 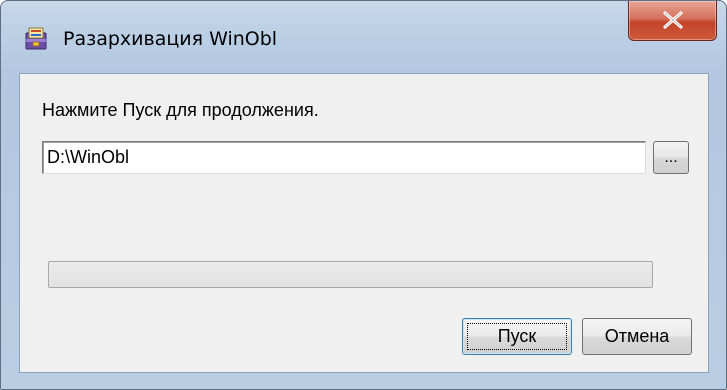 I want to click on start-button-label: Пуск, so click(x=517, y=336).